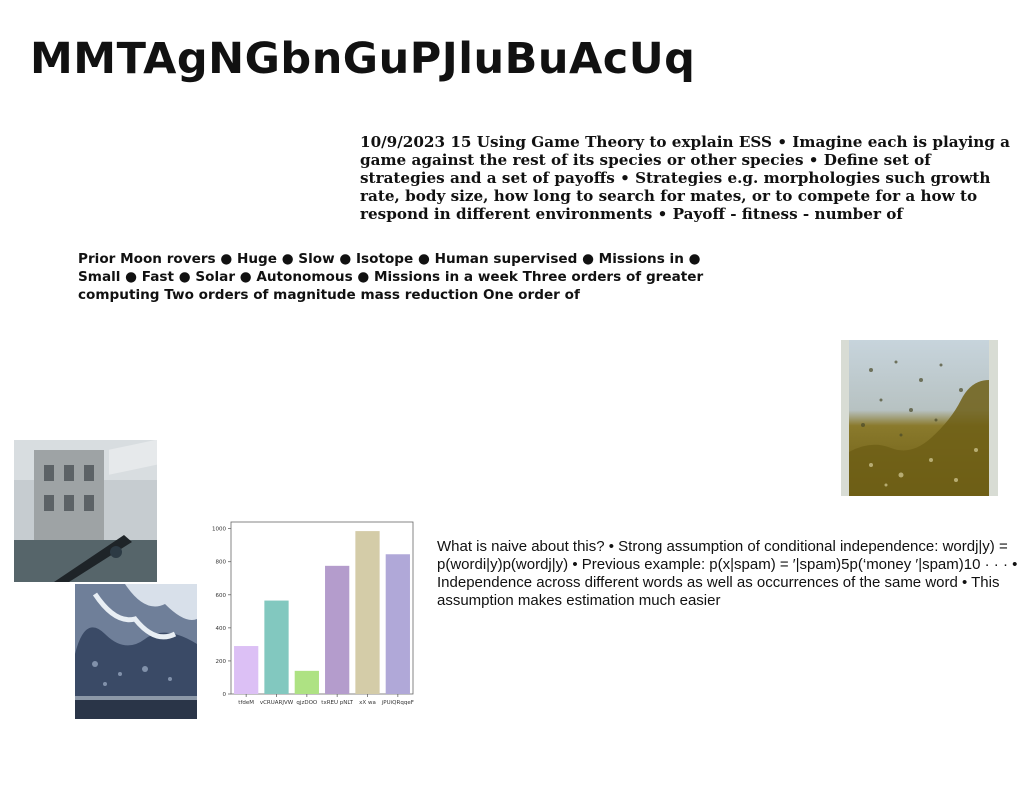  I want to click on building-photo, so click(85, 511).